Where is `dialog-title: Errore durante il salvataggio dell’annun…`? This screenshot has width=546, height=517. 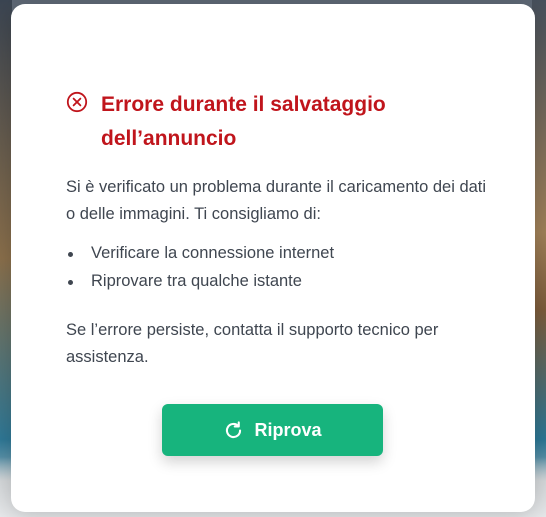
dialog-title: Errore durante il salvataggio dell’annun… is located at coordinates (243, 121).